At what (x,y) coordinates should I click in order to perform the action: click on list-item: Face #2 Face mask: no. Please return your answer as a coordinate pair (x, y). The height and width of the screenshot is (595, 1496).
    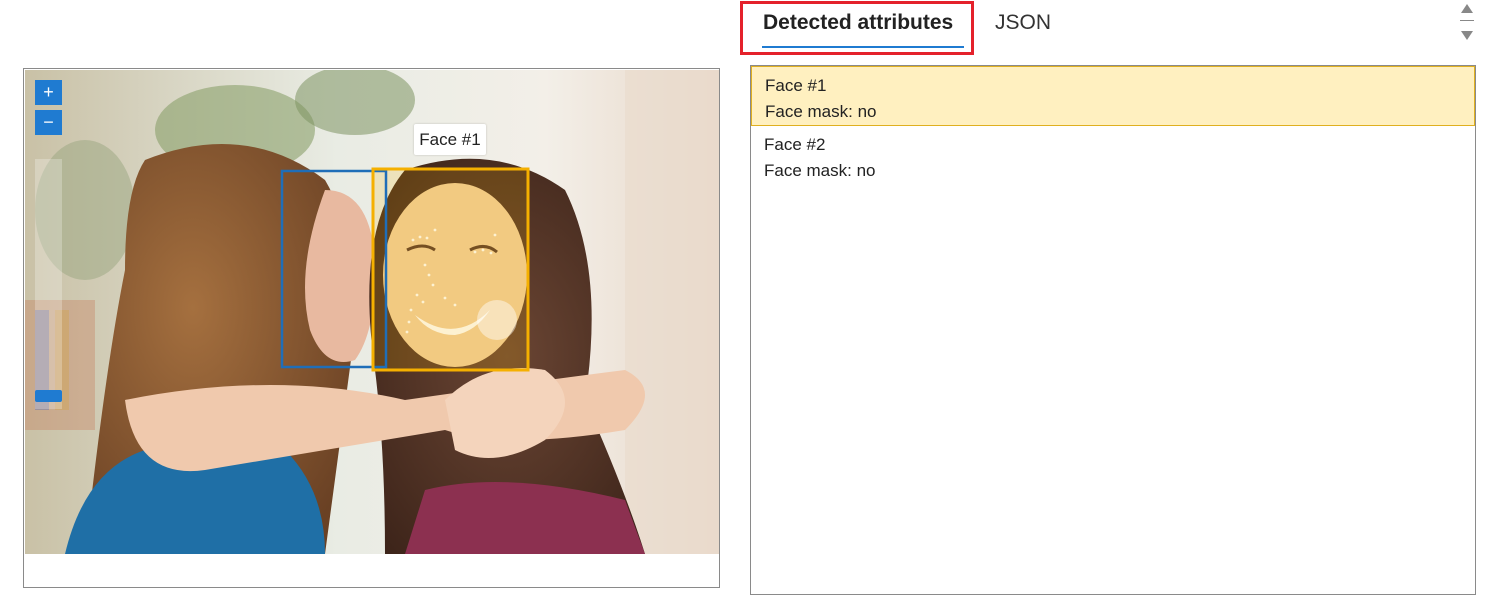
    Looking at the image, I should click on (1113, 156).